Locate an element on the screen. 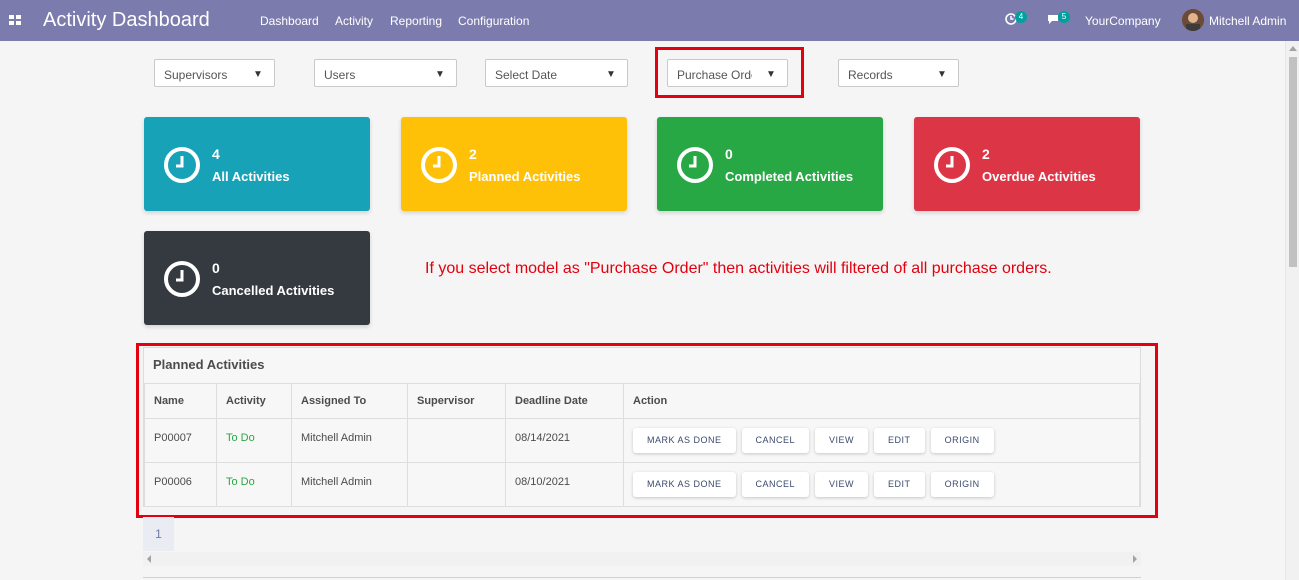 The image size is (1299, 580). scroll-up-arrow-icon is located at coordinates (1293, 48).